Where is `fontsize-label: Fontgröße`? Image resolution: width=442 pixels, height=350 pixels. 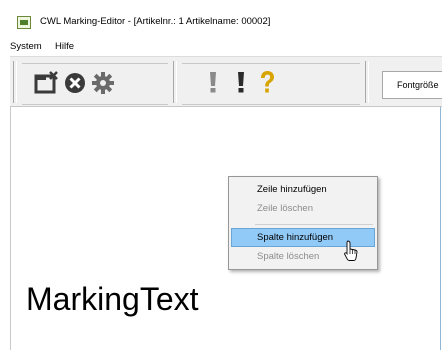
fontsize-label: Fontgröße is located at coordinates (418, 85).